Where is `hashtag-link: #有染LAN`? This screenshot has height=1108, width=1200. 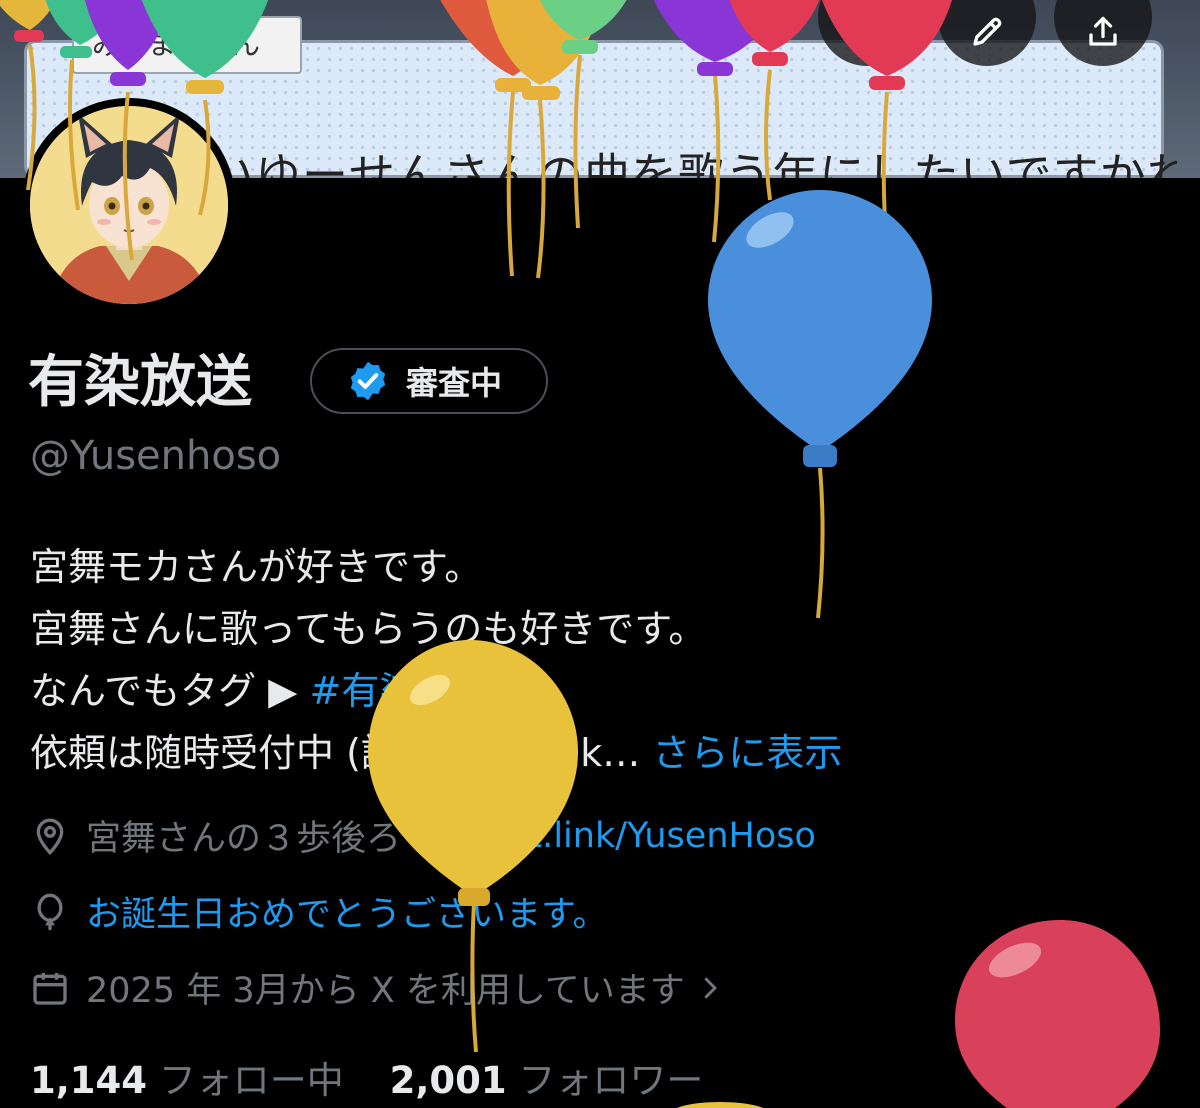 hashtag-link: #有染LAN is located at coordinates (401, 691).